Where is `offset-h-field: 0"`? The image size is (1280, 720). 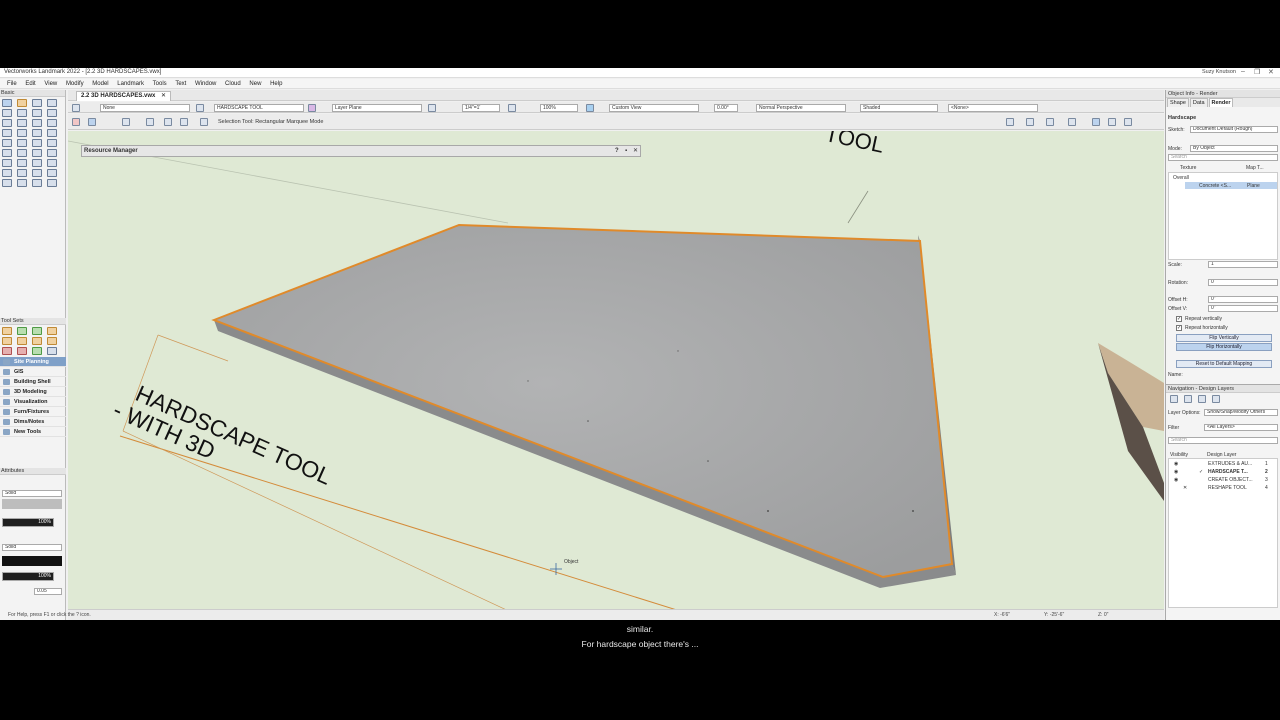 offset-h-field: 0" is located at coordinates (1243, 299).